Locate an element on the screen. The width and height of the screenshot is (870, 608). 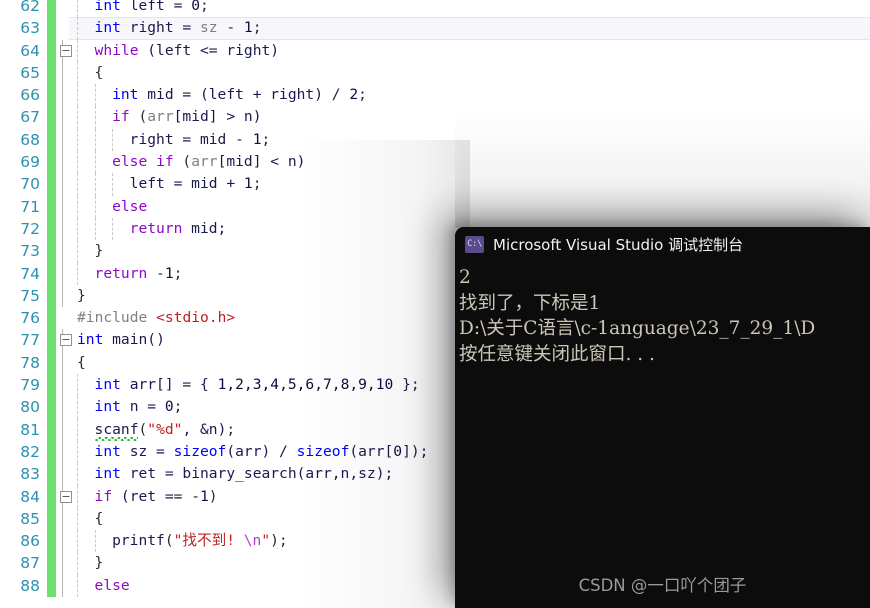
code-line-text: if (ret == -1) is located at coordinates (143, 497).